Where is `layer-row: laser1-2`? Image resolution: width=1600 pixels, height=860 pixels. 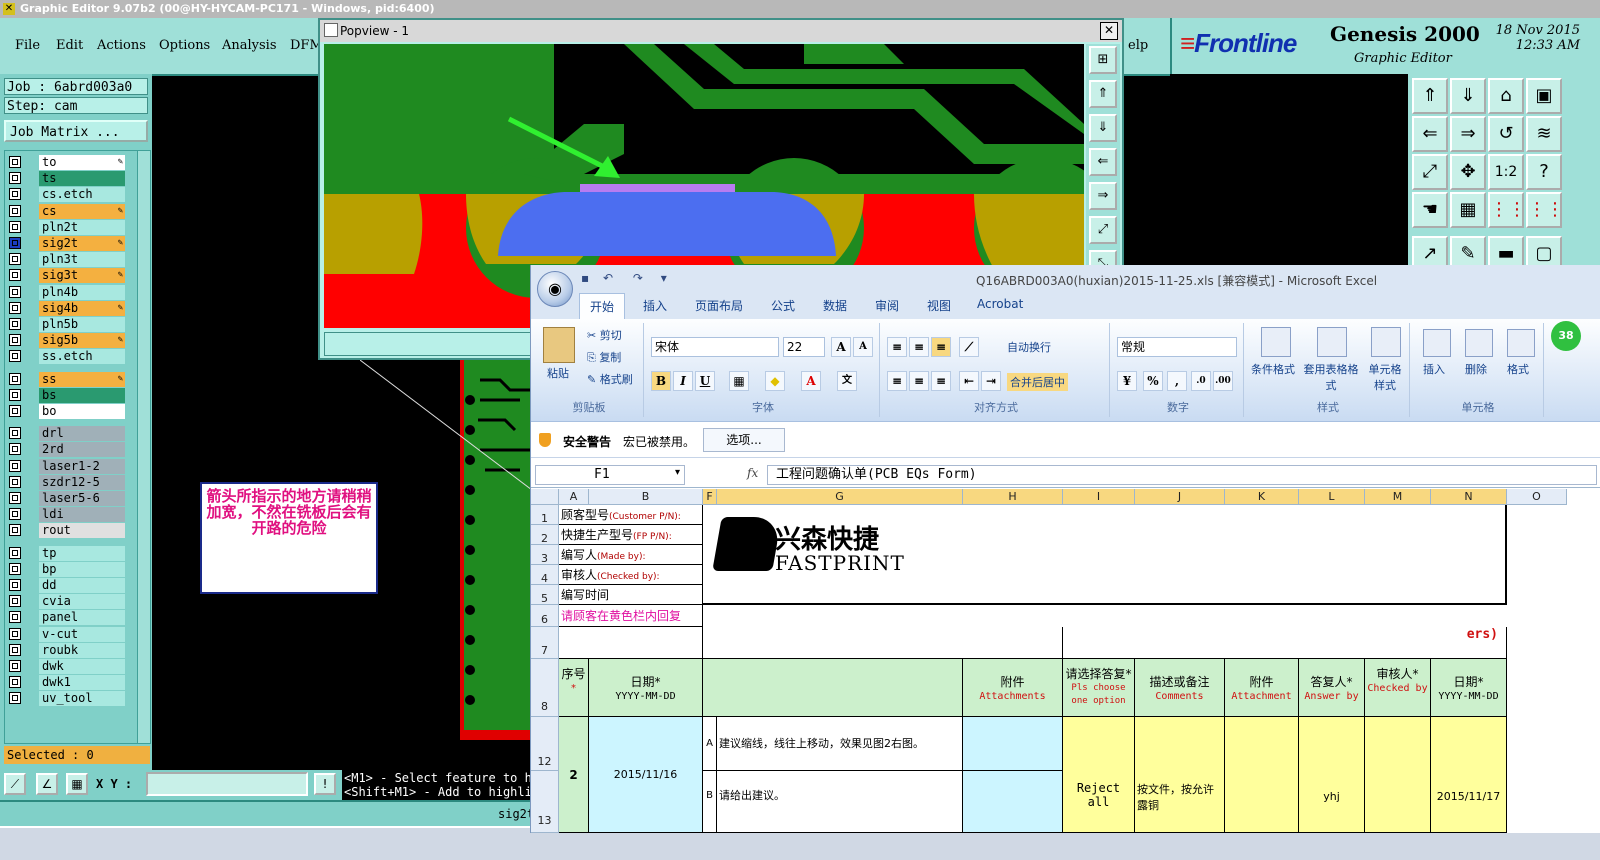 layer-row: laser1-2 is located at coordinates (65, 466).